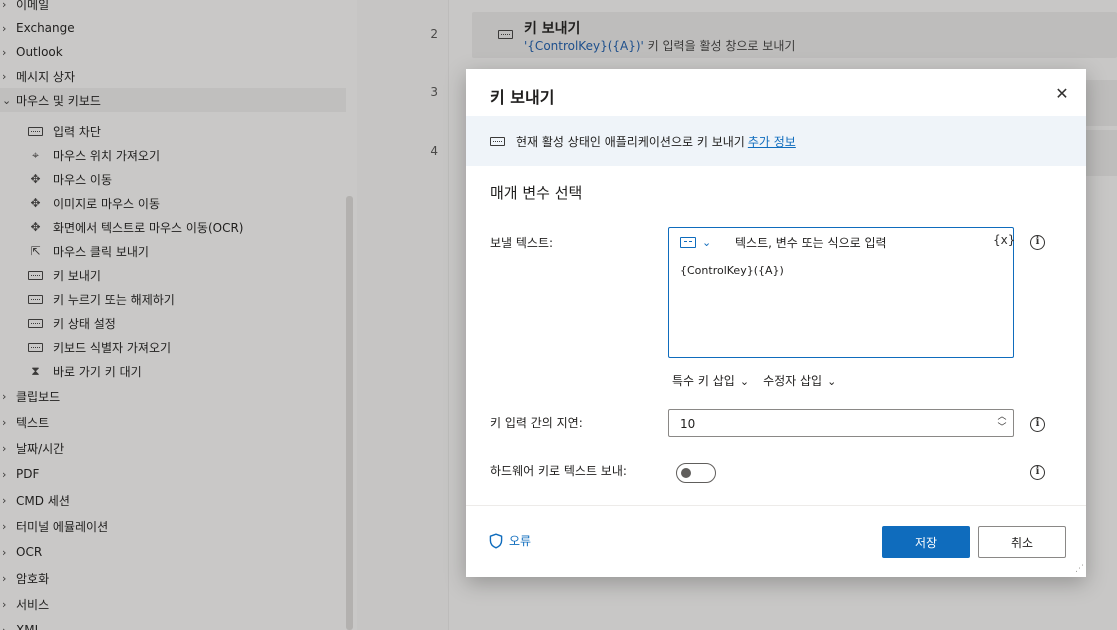  I want to click on sidebar-group-label: 날짜/시간, so click(40, 448).